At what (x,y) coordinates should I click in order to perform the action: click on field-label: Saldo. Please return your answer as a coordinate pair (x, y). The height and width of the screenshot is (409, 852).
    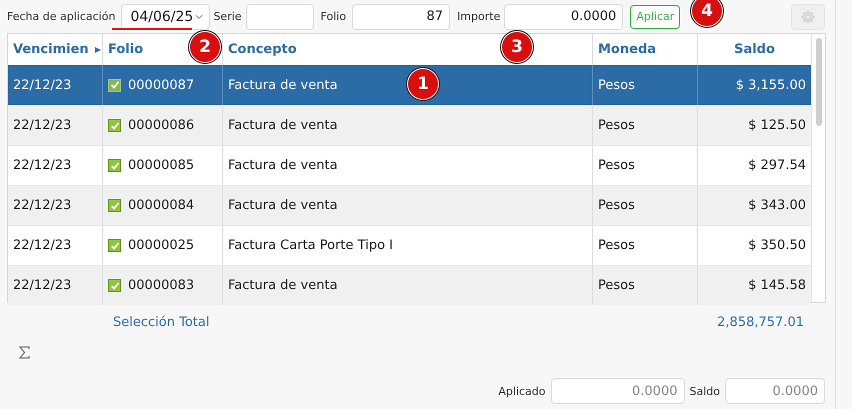
    Looking at the image, I should click on (705, 391).